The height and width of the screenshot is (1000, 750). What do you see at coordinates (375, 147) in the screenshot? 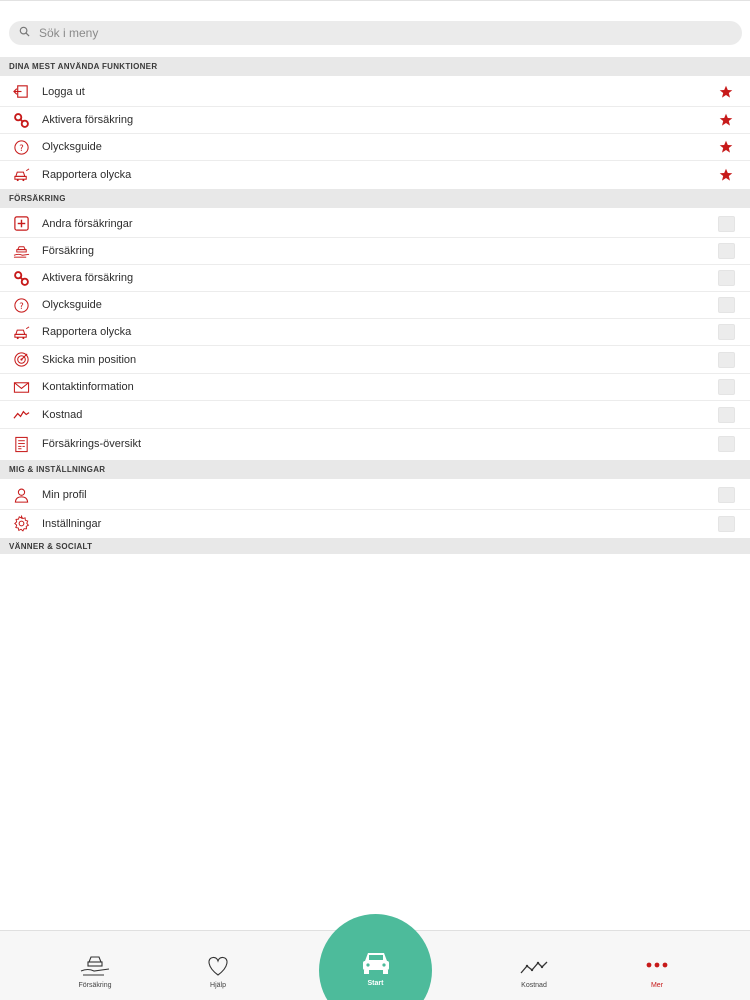
I see `favorite-item-accident-guide: ? Olycksguide` at bounding box center [375, 147].